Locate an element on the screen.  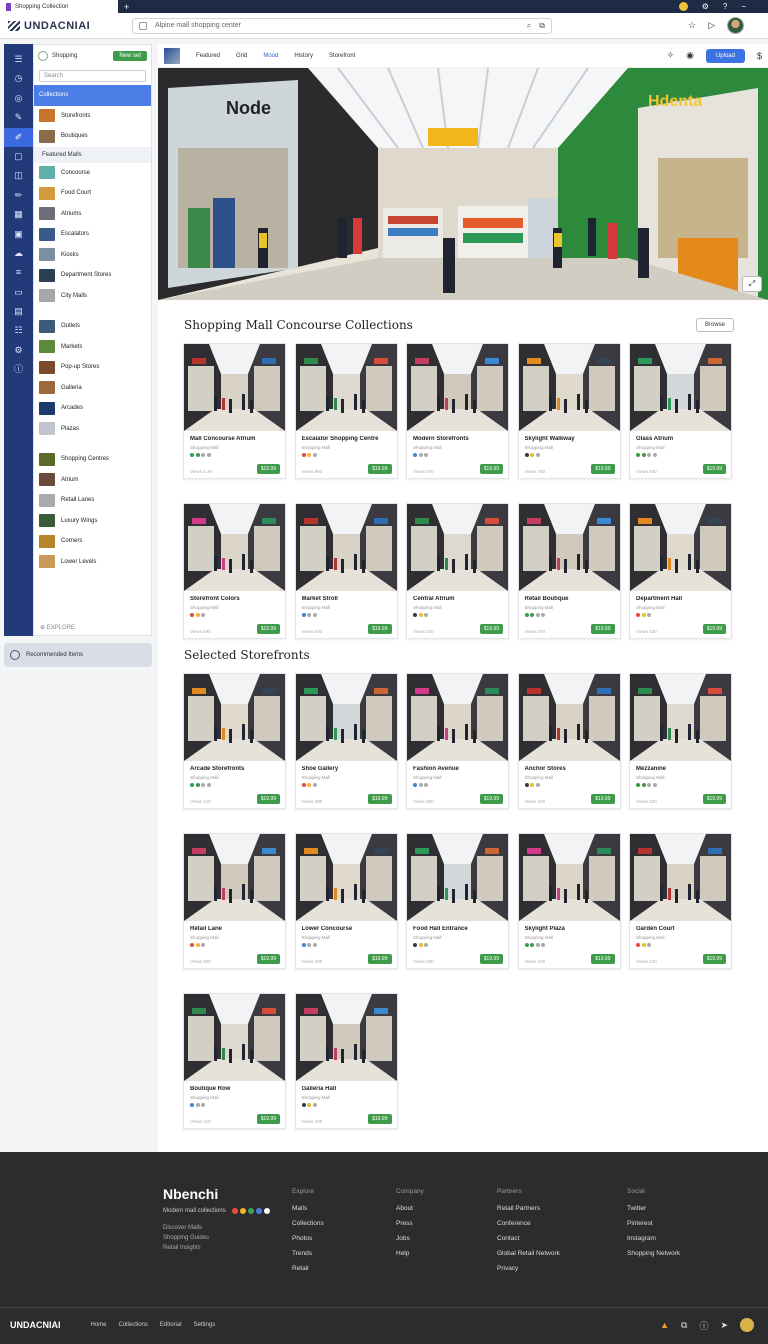
sidebar-item: Boutiques is located at coordinates (92, 136).